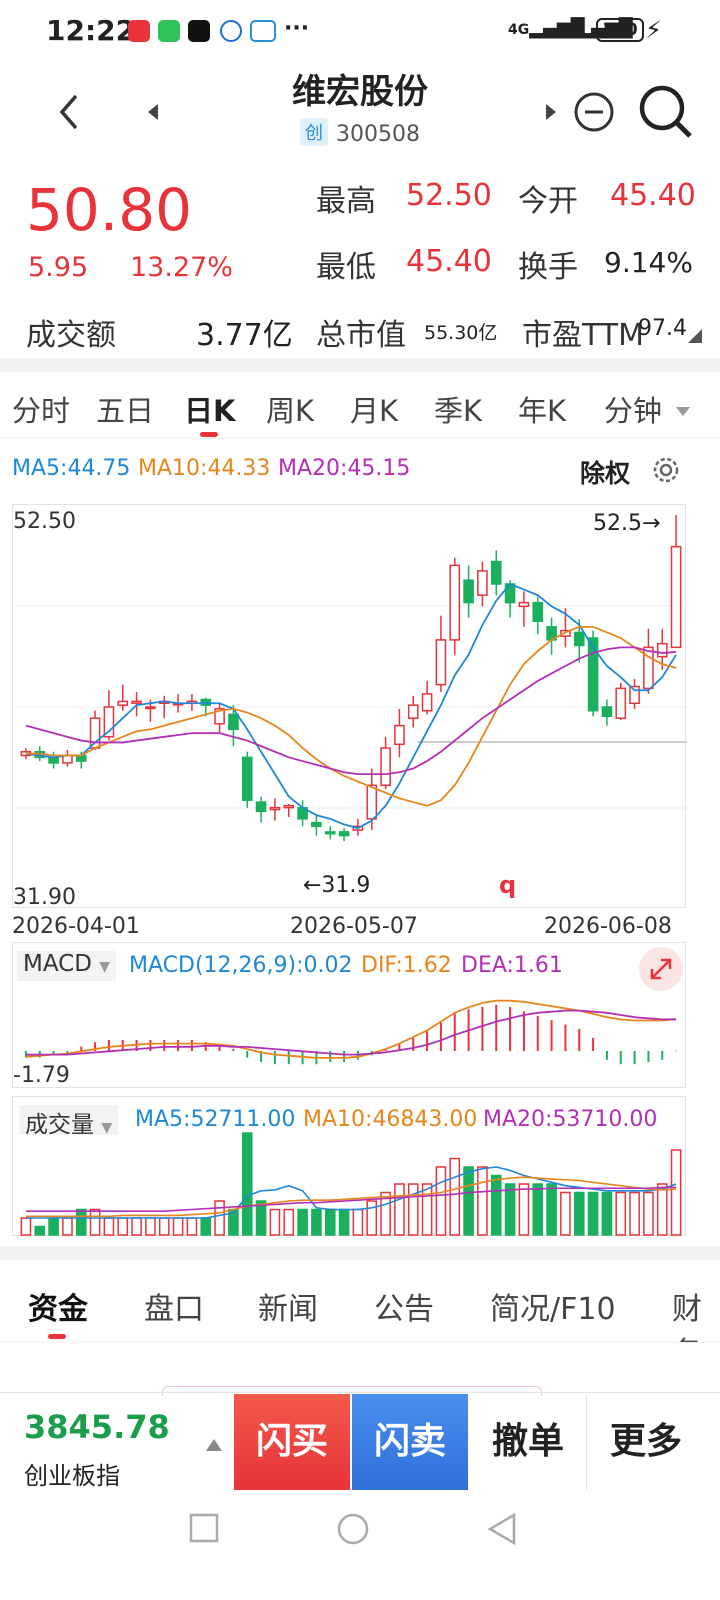 This screenshot has width=720, height=1600. What do you see at coordinates (653, 195) in the screenshot?
I see `open-value: 45.40` at bounding box center [653, 195].